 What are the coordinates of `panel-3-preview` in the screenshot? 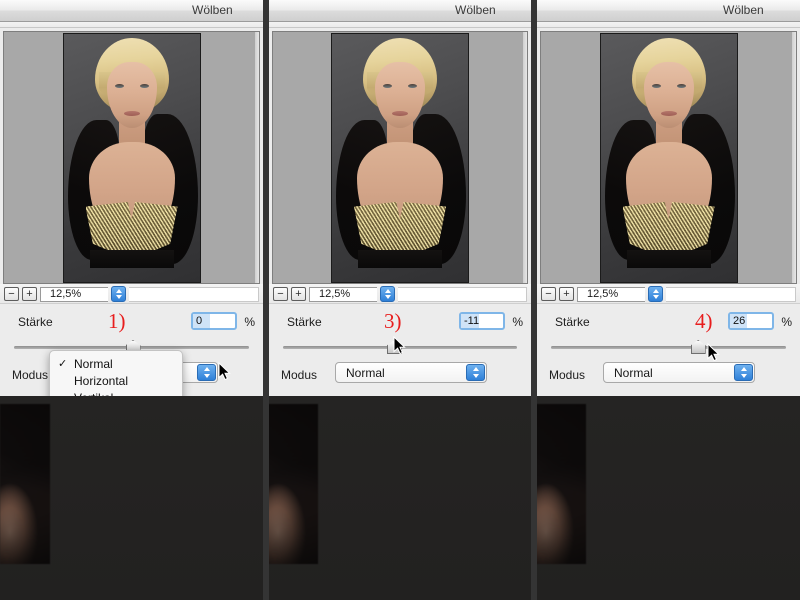 It's located at (668, 157).